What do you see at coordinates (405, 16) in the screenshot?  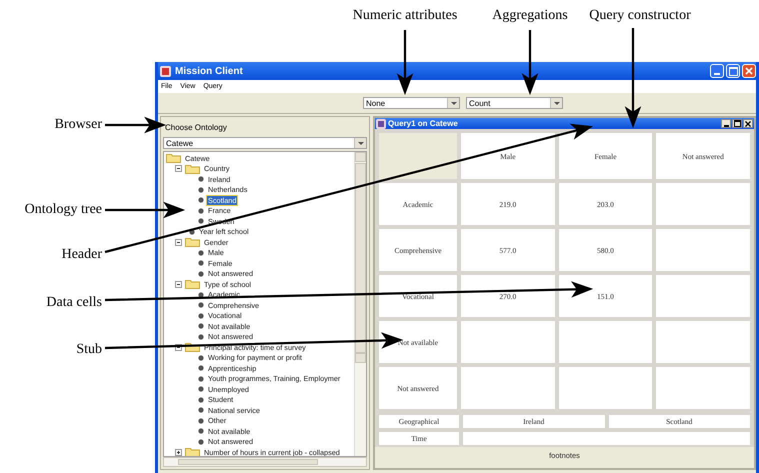 I see `annotation-label: Numeric attributes` at bounding box center [405, 16].